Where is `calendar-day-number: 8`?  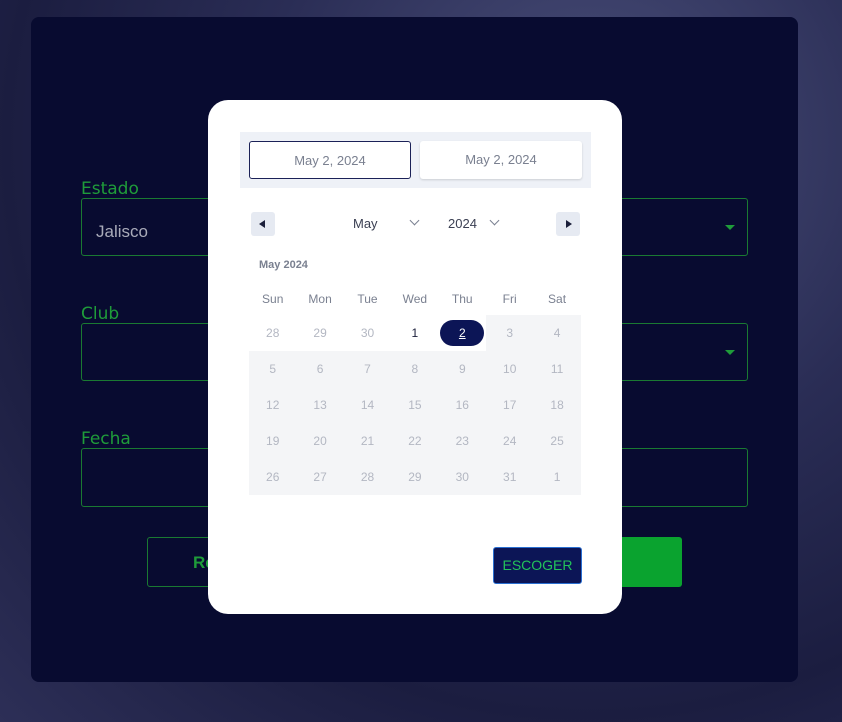
calendar-day-number: 8 is located at coordinates (415, 369).